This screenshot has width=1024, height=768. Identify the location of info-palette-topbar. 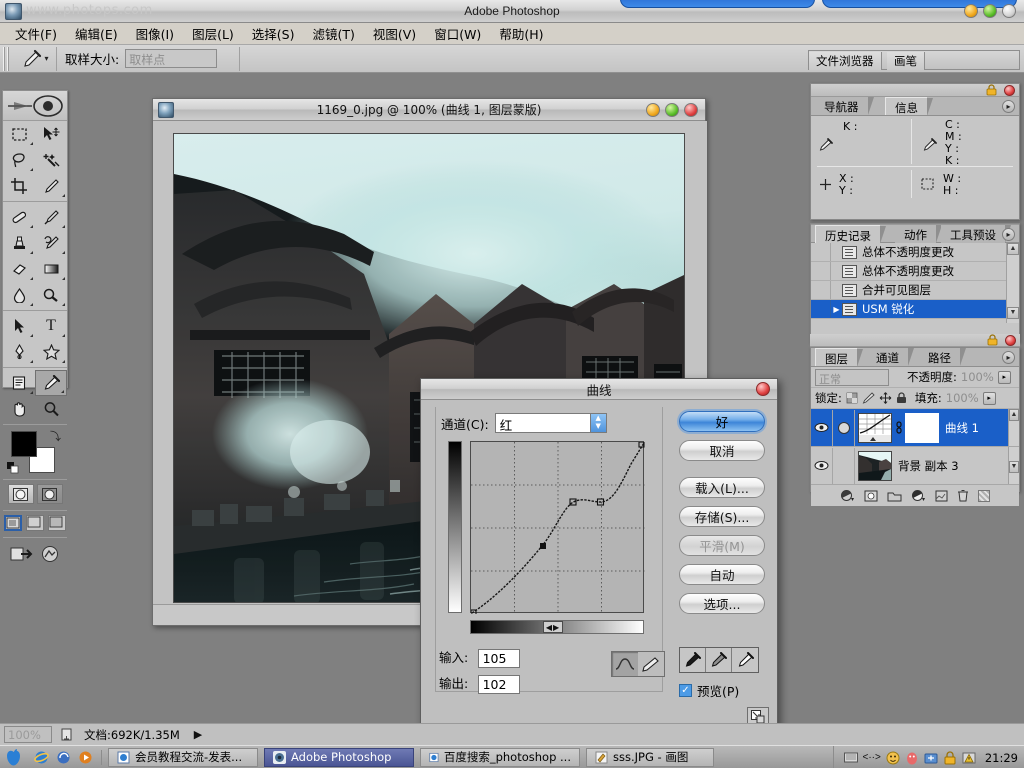
(915, 90).